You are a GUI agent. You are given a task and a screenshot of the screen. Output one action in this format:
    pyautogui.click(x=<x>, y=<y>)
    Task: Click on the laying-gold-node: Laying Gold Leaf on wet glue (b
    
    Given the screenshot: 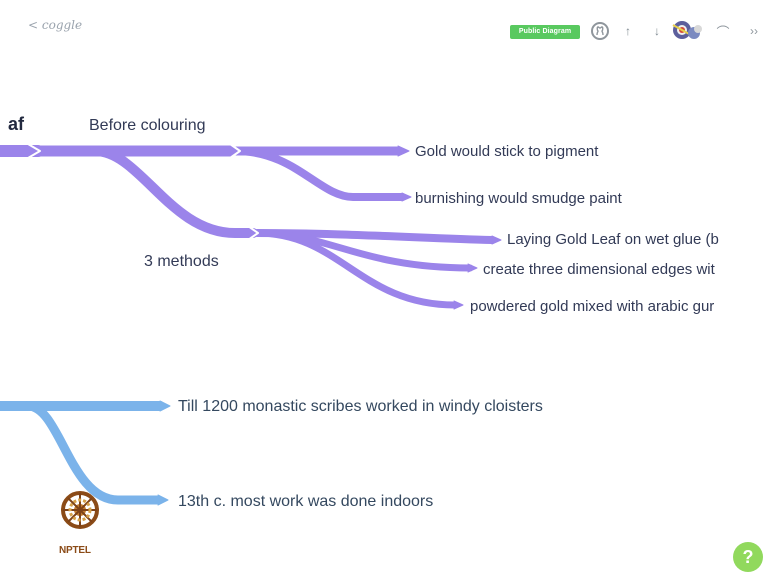 What is the action you would take?
    pyautogui.click(x=613, y=239)
    